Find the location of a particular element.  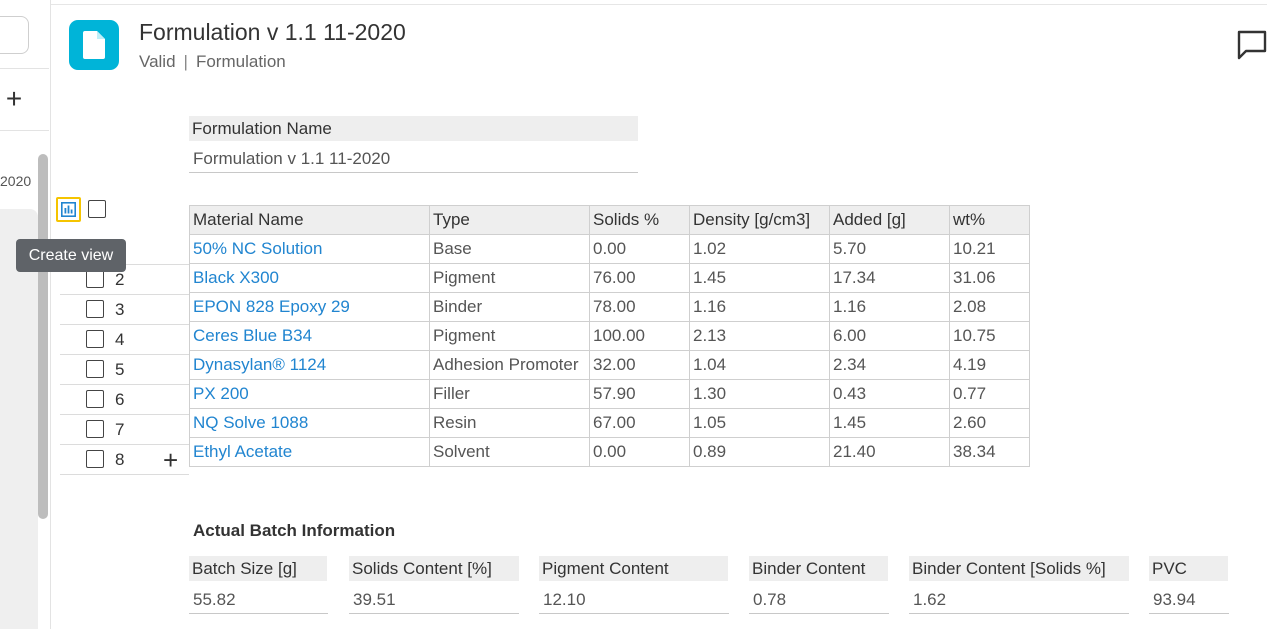

column-header: Solids % is located at coordinates (639, 220).